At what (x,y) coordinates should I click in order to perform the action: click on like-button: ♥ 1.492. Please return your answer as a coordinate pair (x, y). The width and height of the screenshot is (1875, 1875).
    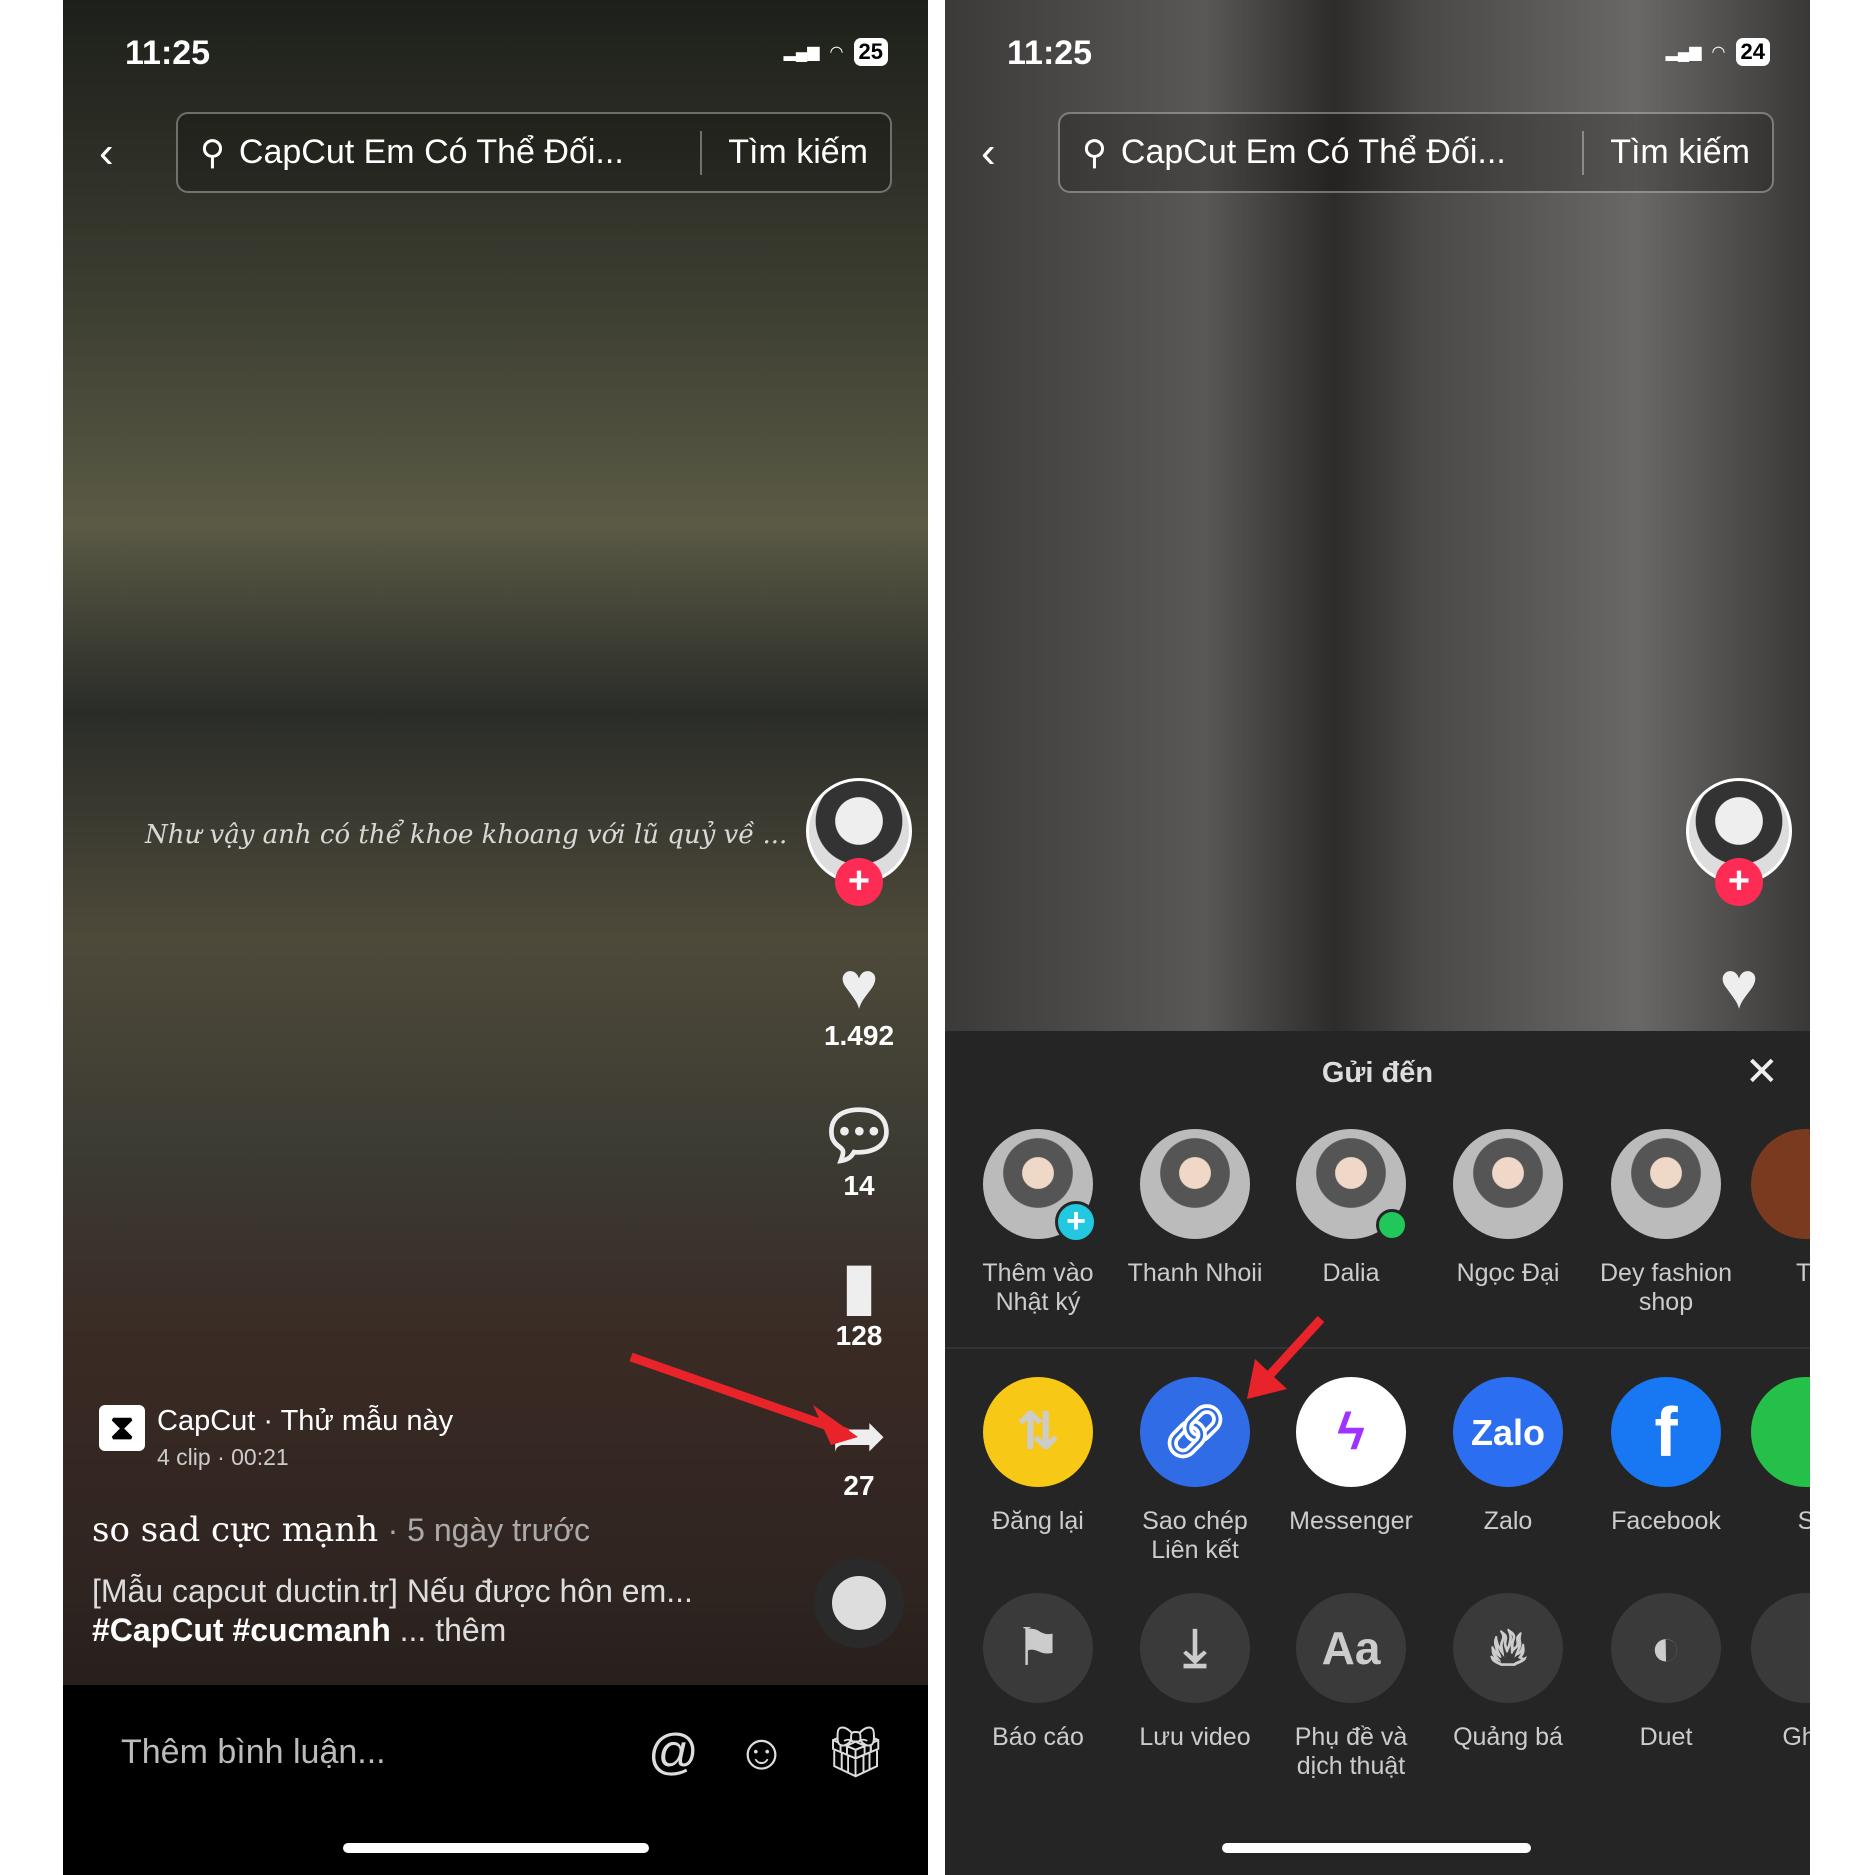
    Looking at the image, I should click on (859, 1001).